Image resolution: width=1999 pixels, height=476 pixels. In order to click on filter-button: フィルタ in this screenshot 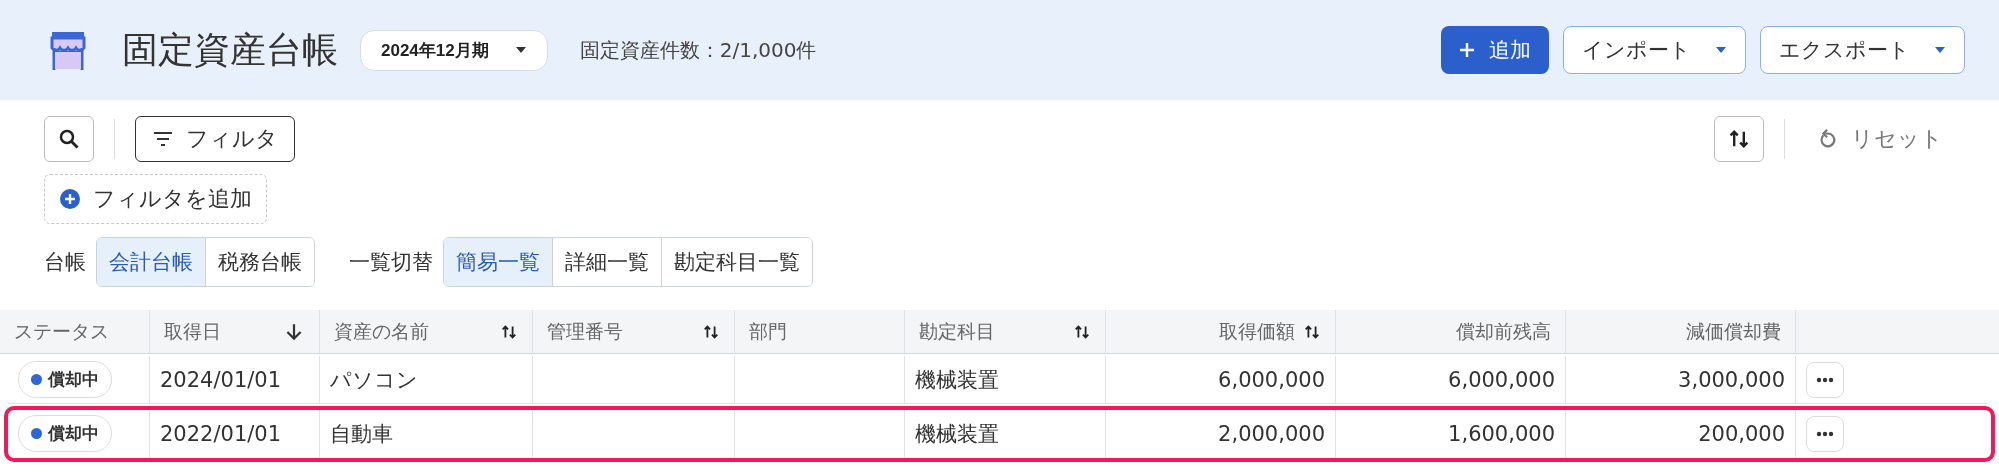, I will do `click(215, 139)`.